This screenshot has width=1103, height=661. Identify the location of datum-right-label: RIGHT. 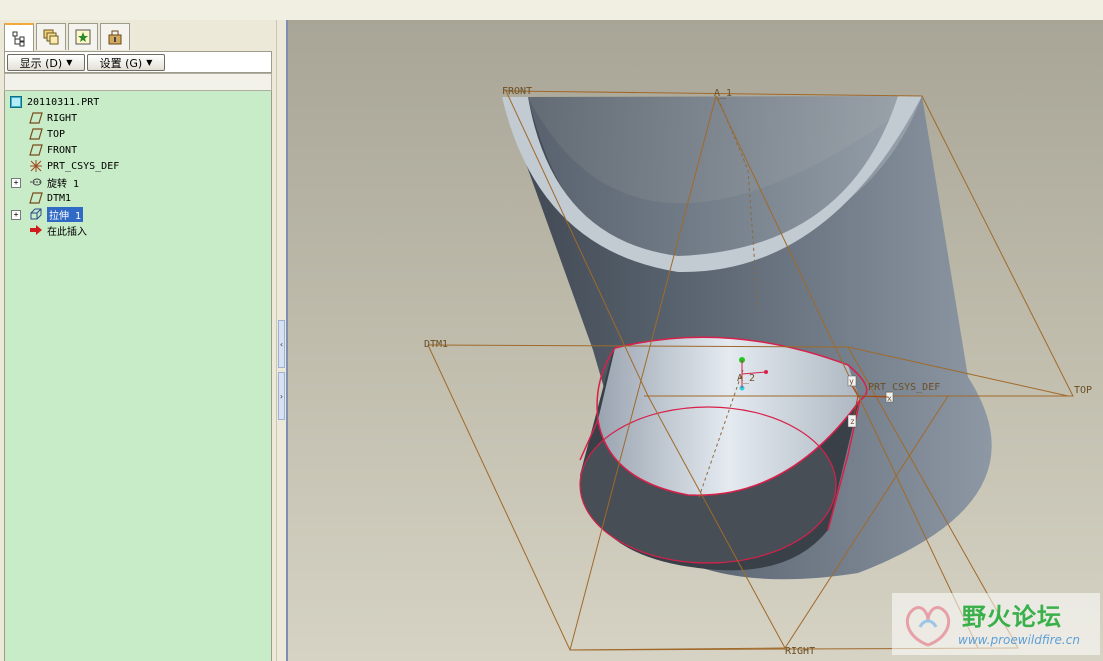
(800, 651).